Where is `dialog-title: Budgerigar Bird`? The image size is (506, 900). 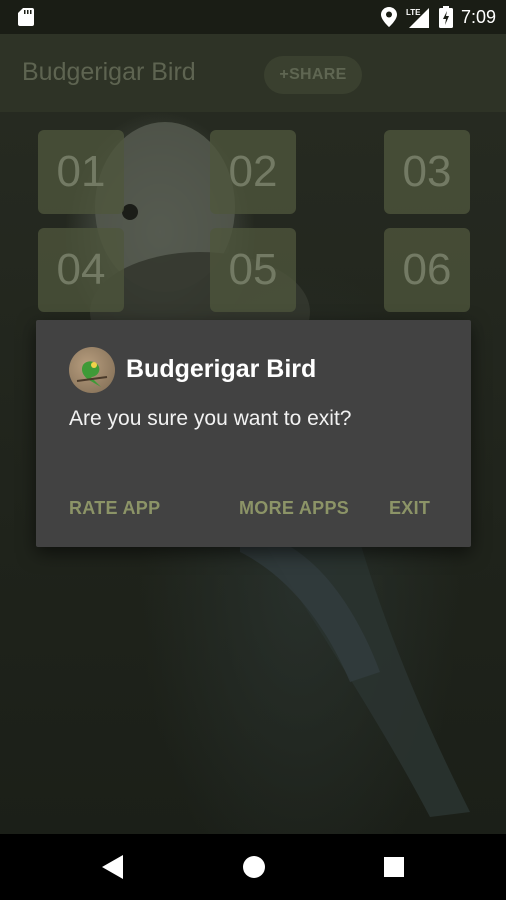
dialog-title: Budgerigar Bird is located at coordinates (221, 369).